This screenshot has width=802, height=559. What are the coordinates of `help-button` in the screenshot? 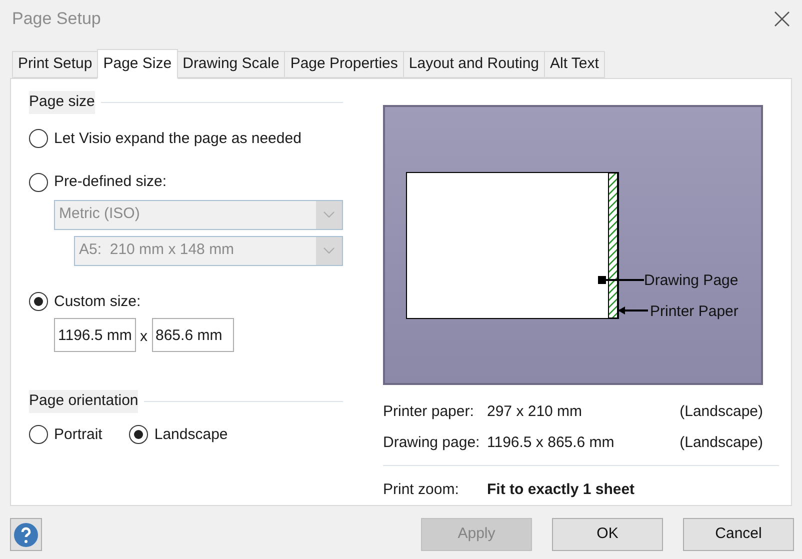 It's located at (26, 534).